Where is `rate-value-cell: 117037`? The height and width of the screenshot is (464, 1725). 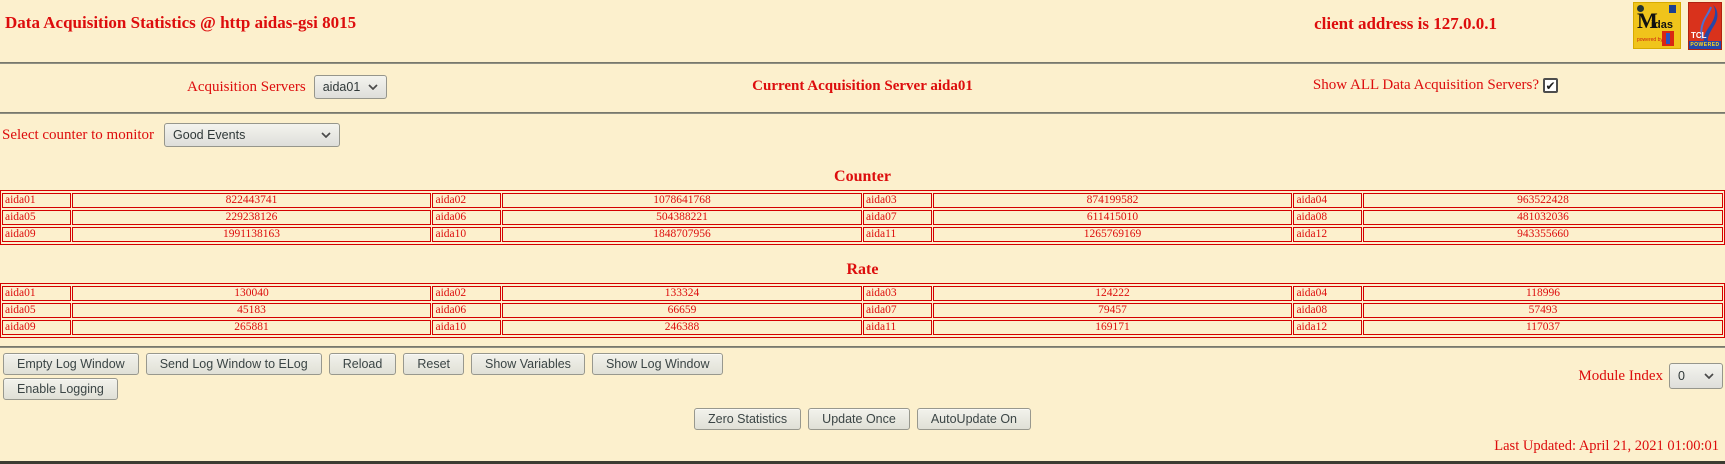
rate-value-cell: 117037 is located at coordinates (1543, 327).